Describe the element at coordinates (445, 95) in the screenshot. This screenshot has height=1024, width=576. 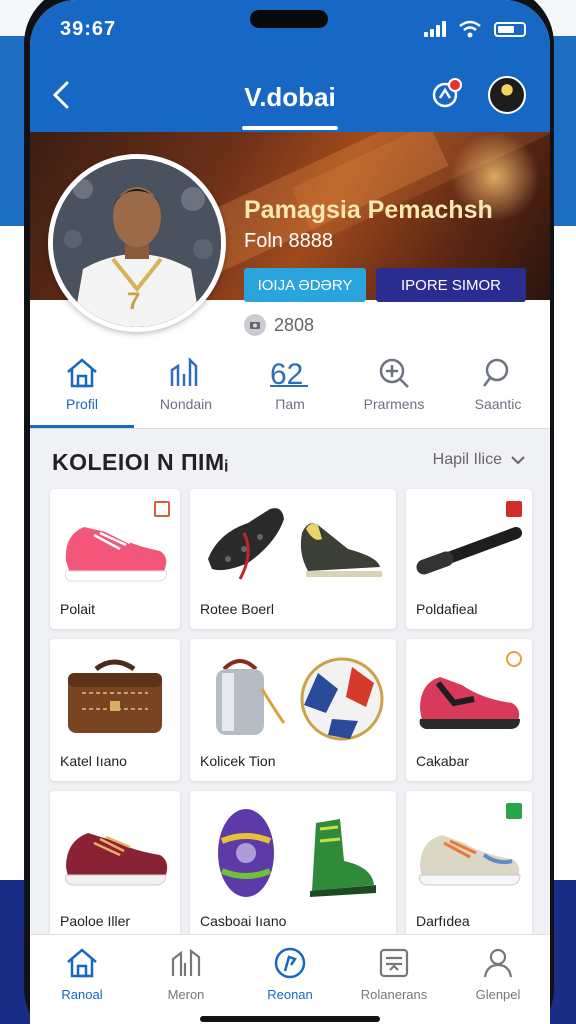
I see `notifications-button` at that location.